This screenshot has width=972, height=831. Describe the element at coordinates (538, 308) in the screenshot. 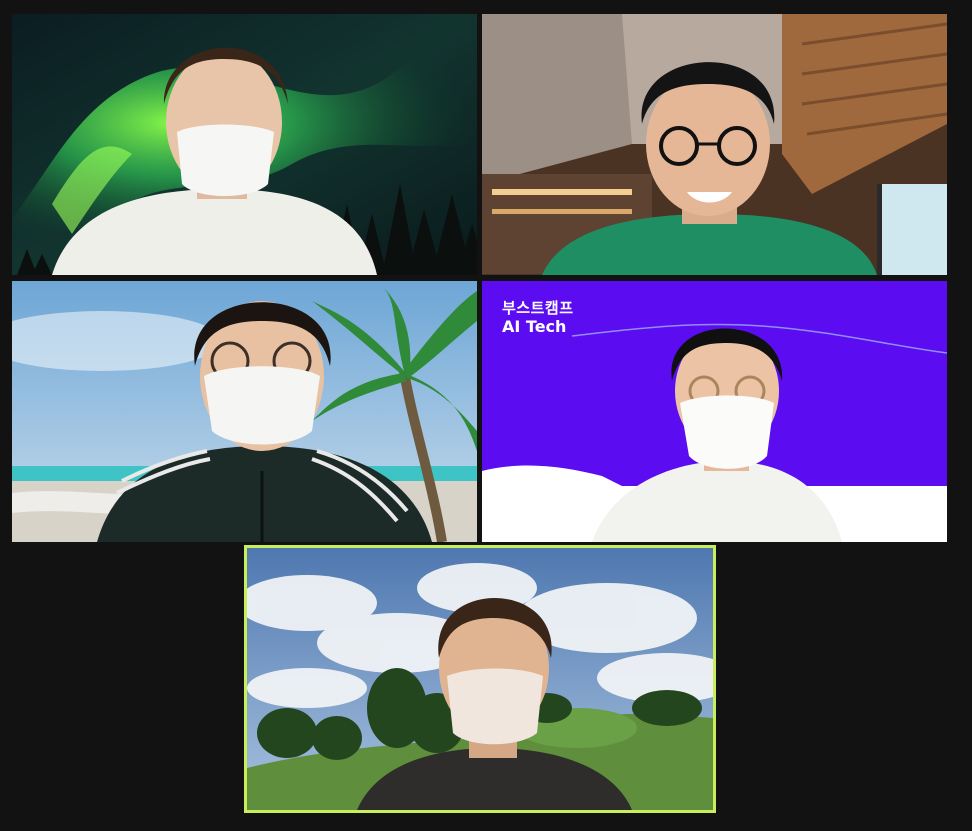

I see `boostcamp-title: 부스트캠프` at that location.